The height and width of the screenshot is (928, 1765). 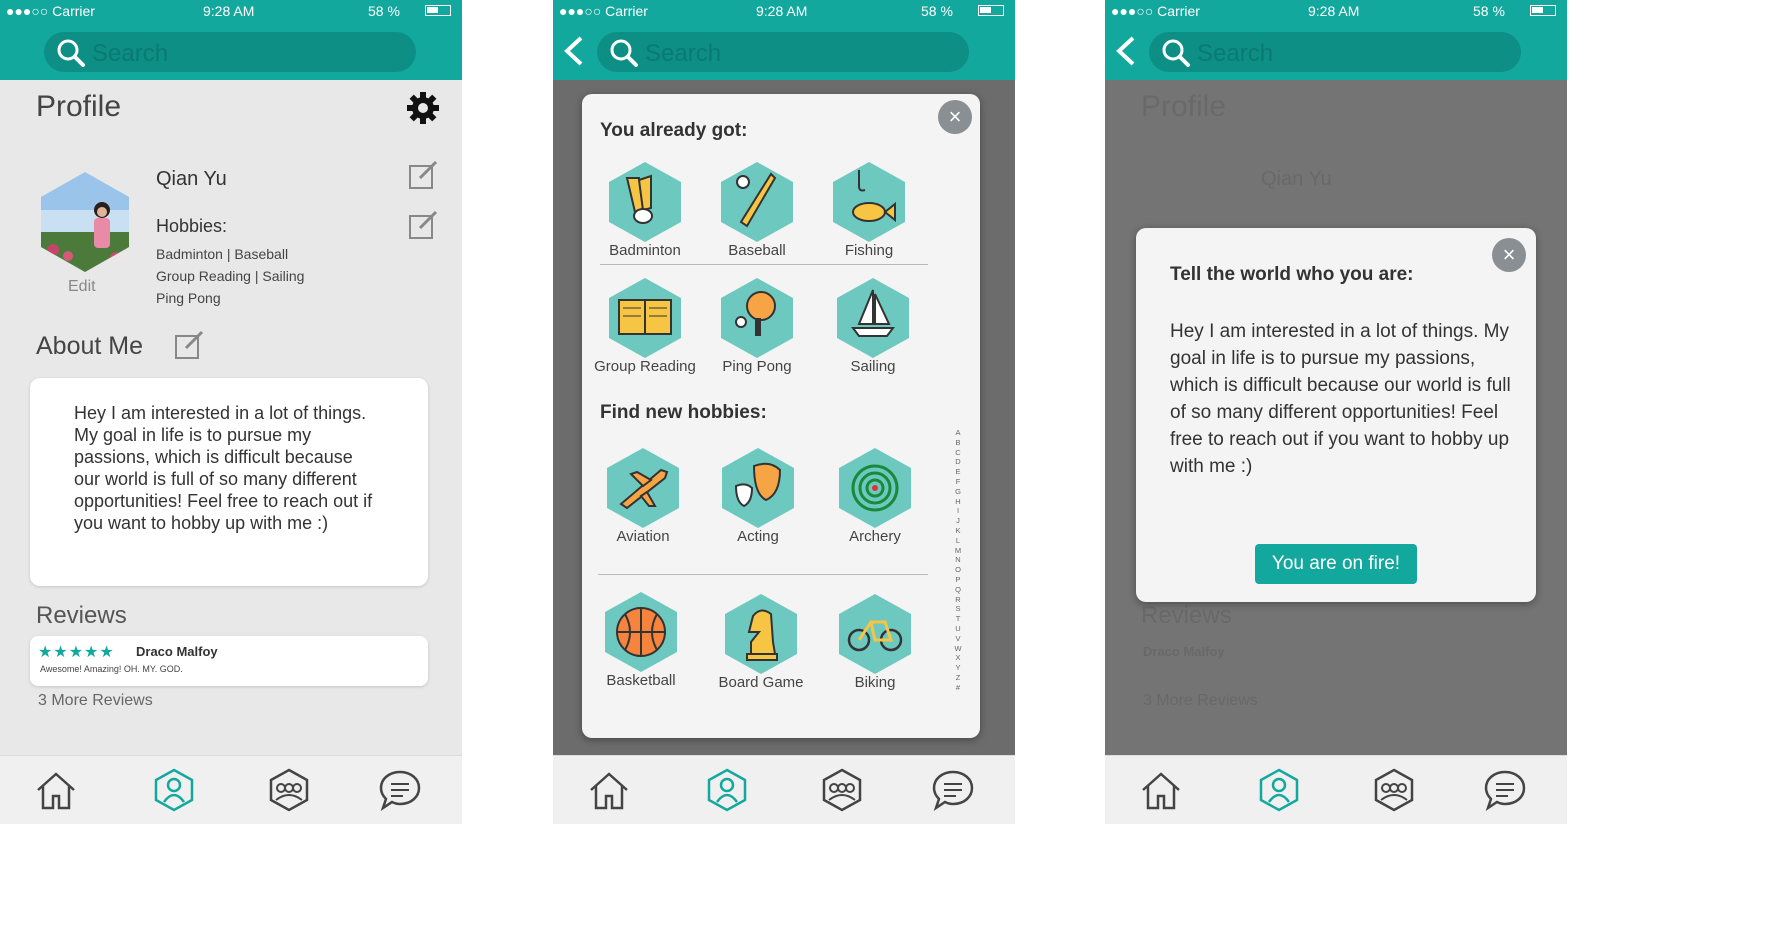 What do you see at coordinates (641, 680) in the screenshot?
I see `hobby-label: Basketball` at bounding box center [641, 680].